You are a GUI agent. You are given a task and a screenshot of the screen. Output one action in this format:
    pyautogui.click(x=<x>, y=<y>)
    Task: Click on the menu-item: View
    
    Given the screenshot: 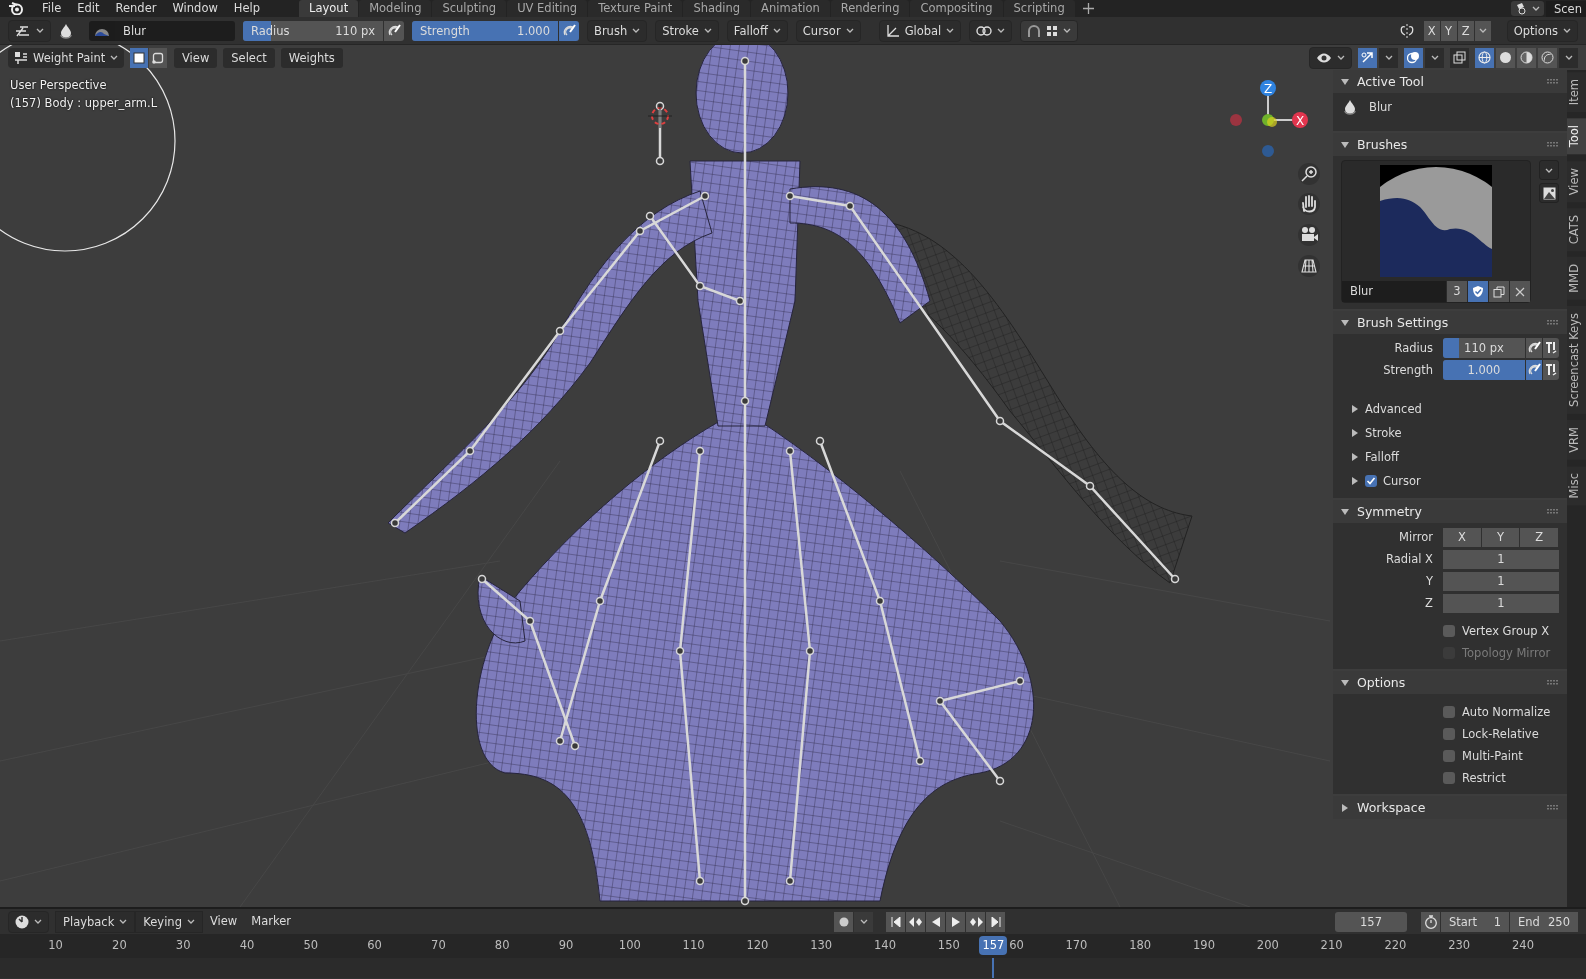 What is the action you would take?
    pyautogui.click(x=223, y=920)
    